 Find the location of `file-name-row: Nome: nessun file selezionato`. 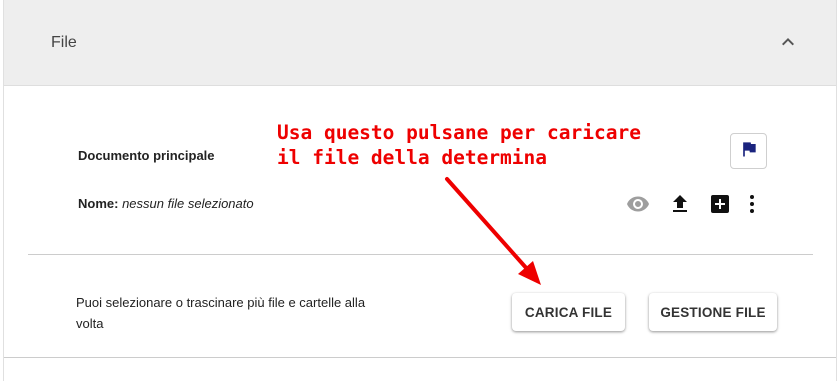

file-name-row: Nome: nessun file selezionato is located at coordinates (166, 203).